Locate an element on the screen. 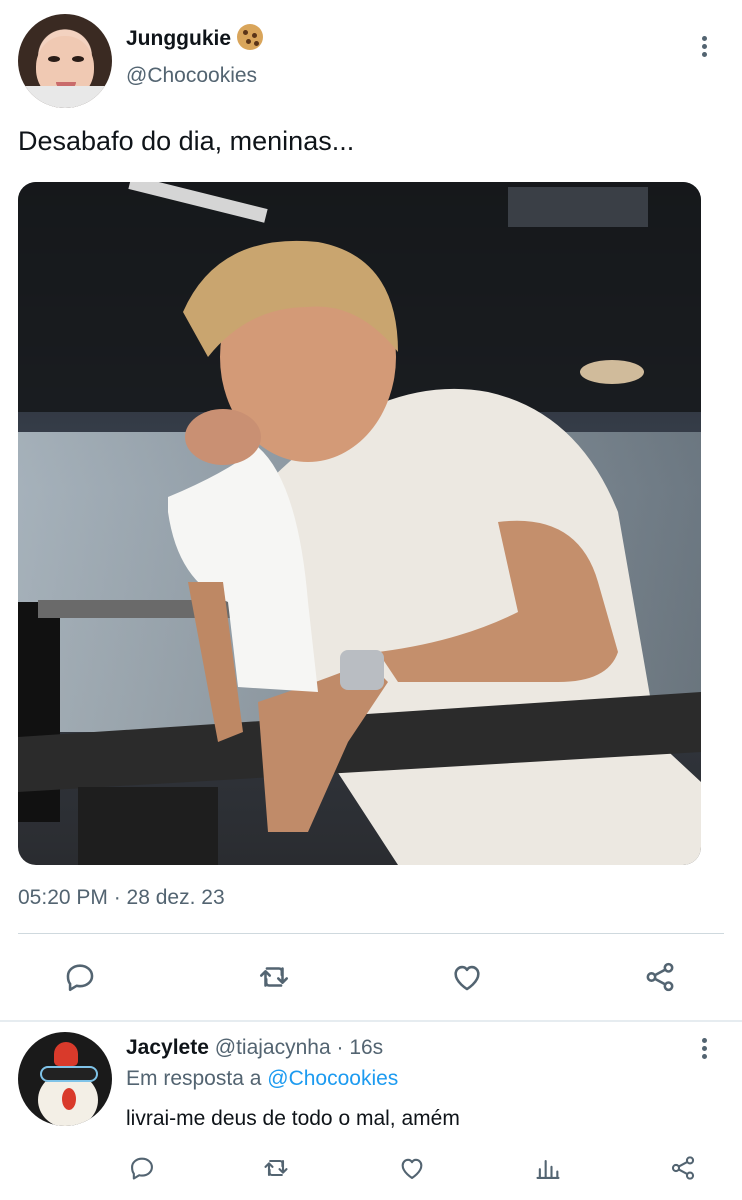 This screenshot has width=742, height=1200. like-button is located at coordinates (467, 977).